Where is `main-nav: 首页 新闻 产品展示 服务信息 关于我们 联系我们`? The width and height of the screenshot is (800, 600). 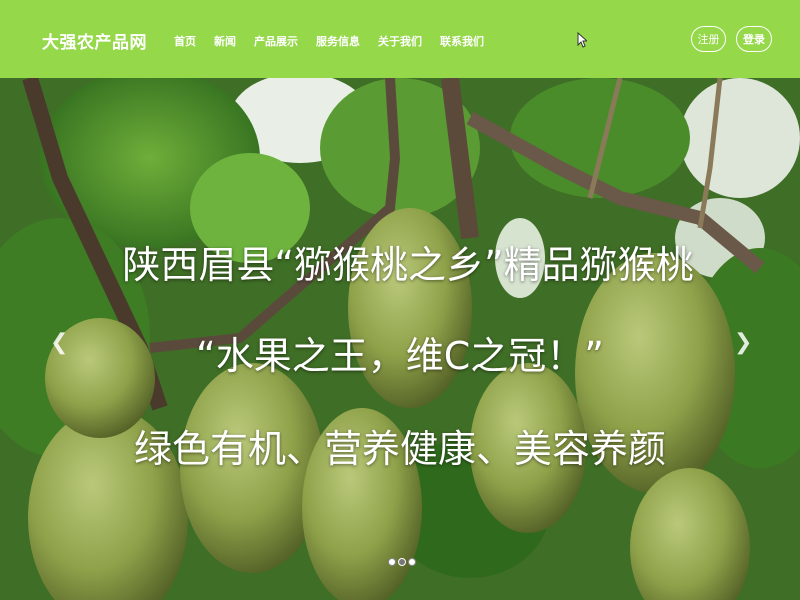
main-nav: 首页 新闻 产品展示 服务信息 关于我们 联系我们 is located at coordinates (338, 41).